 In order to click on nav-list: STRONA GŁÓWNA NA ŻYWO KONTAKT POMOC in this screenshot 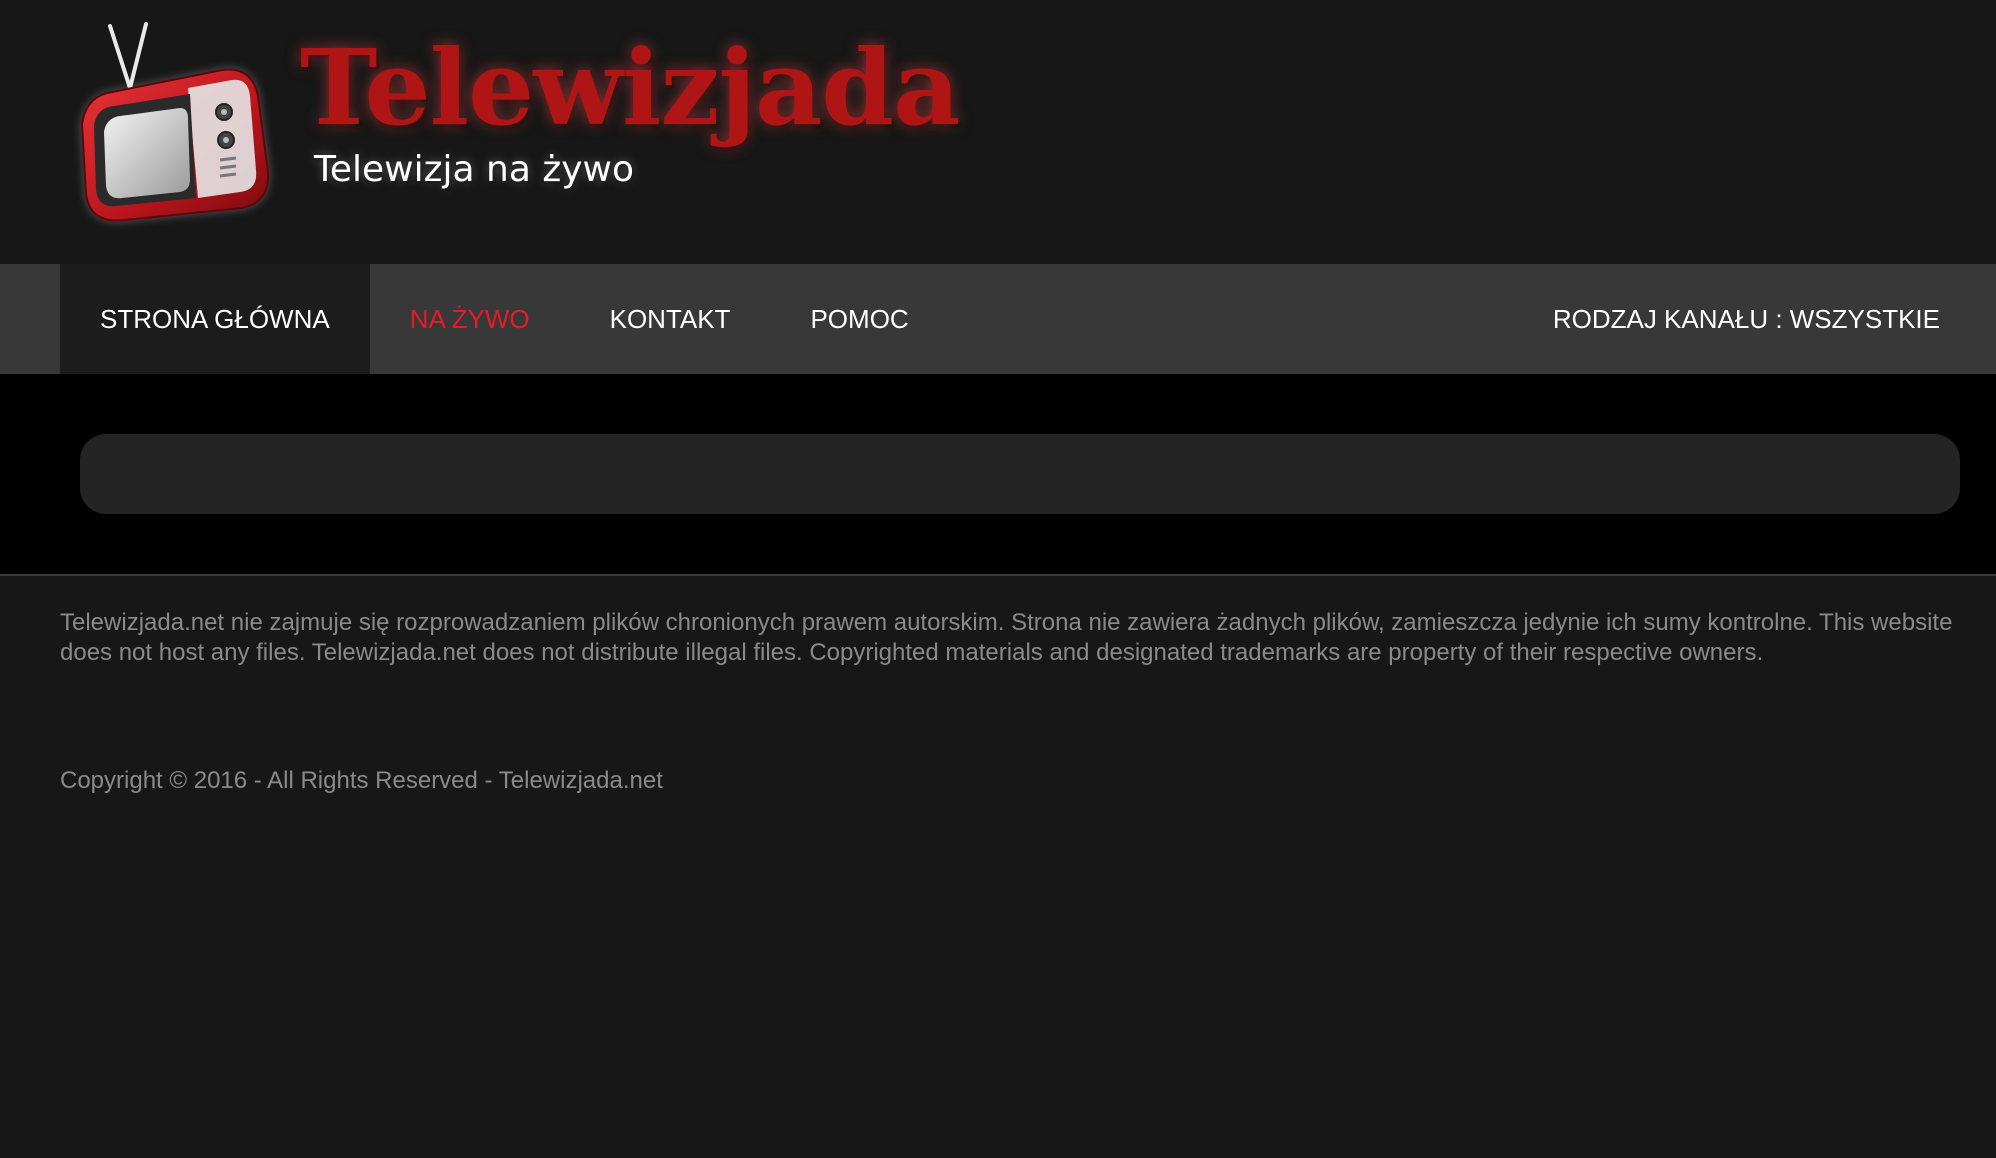, I will do `click(504, 319)`.